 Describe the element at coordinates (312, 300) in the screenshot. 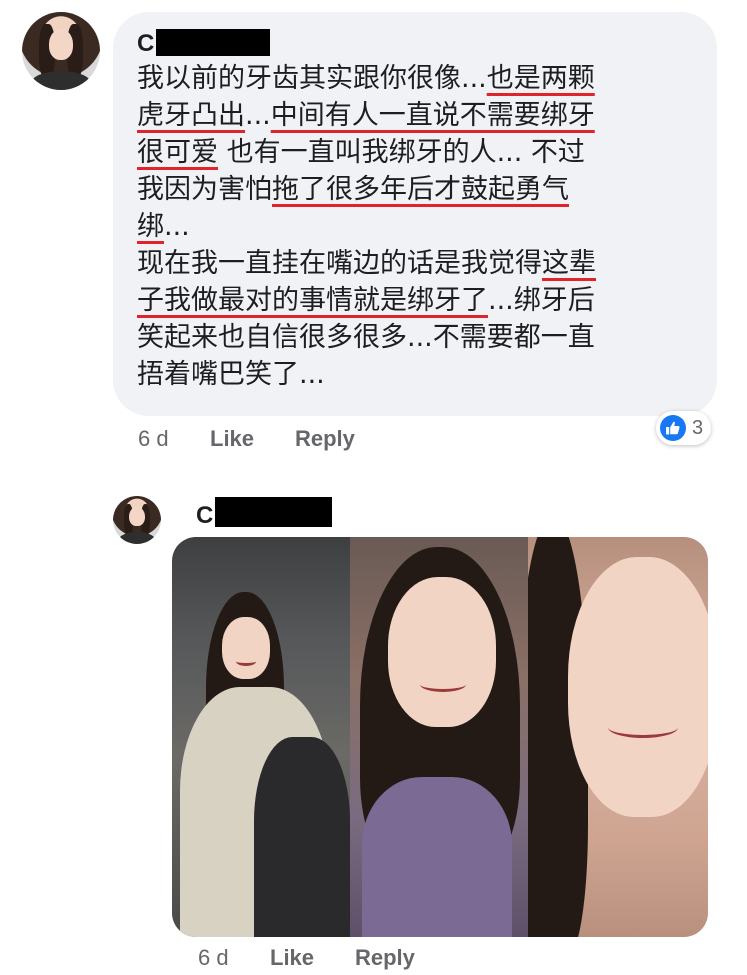

I see `underlined-phrase: 子我做最对的事情就是绑牙了` at that location.